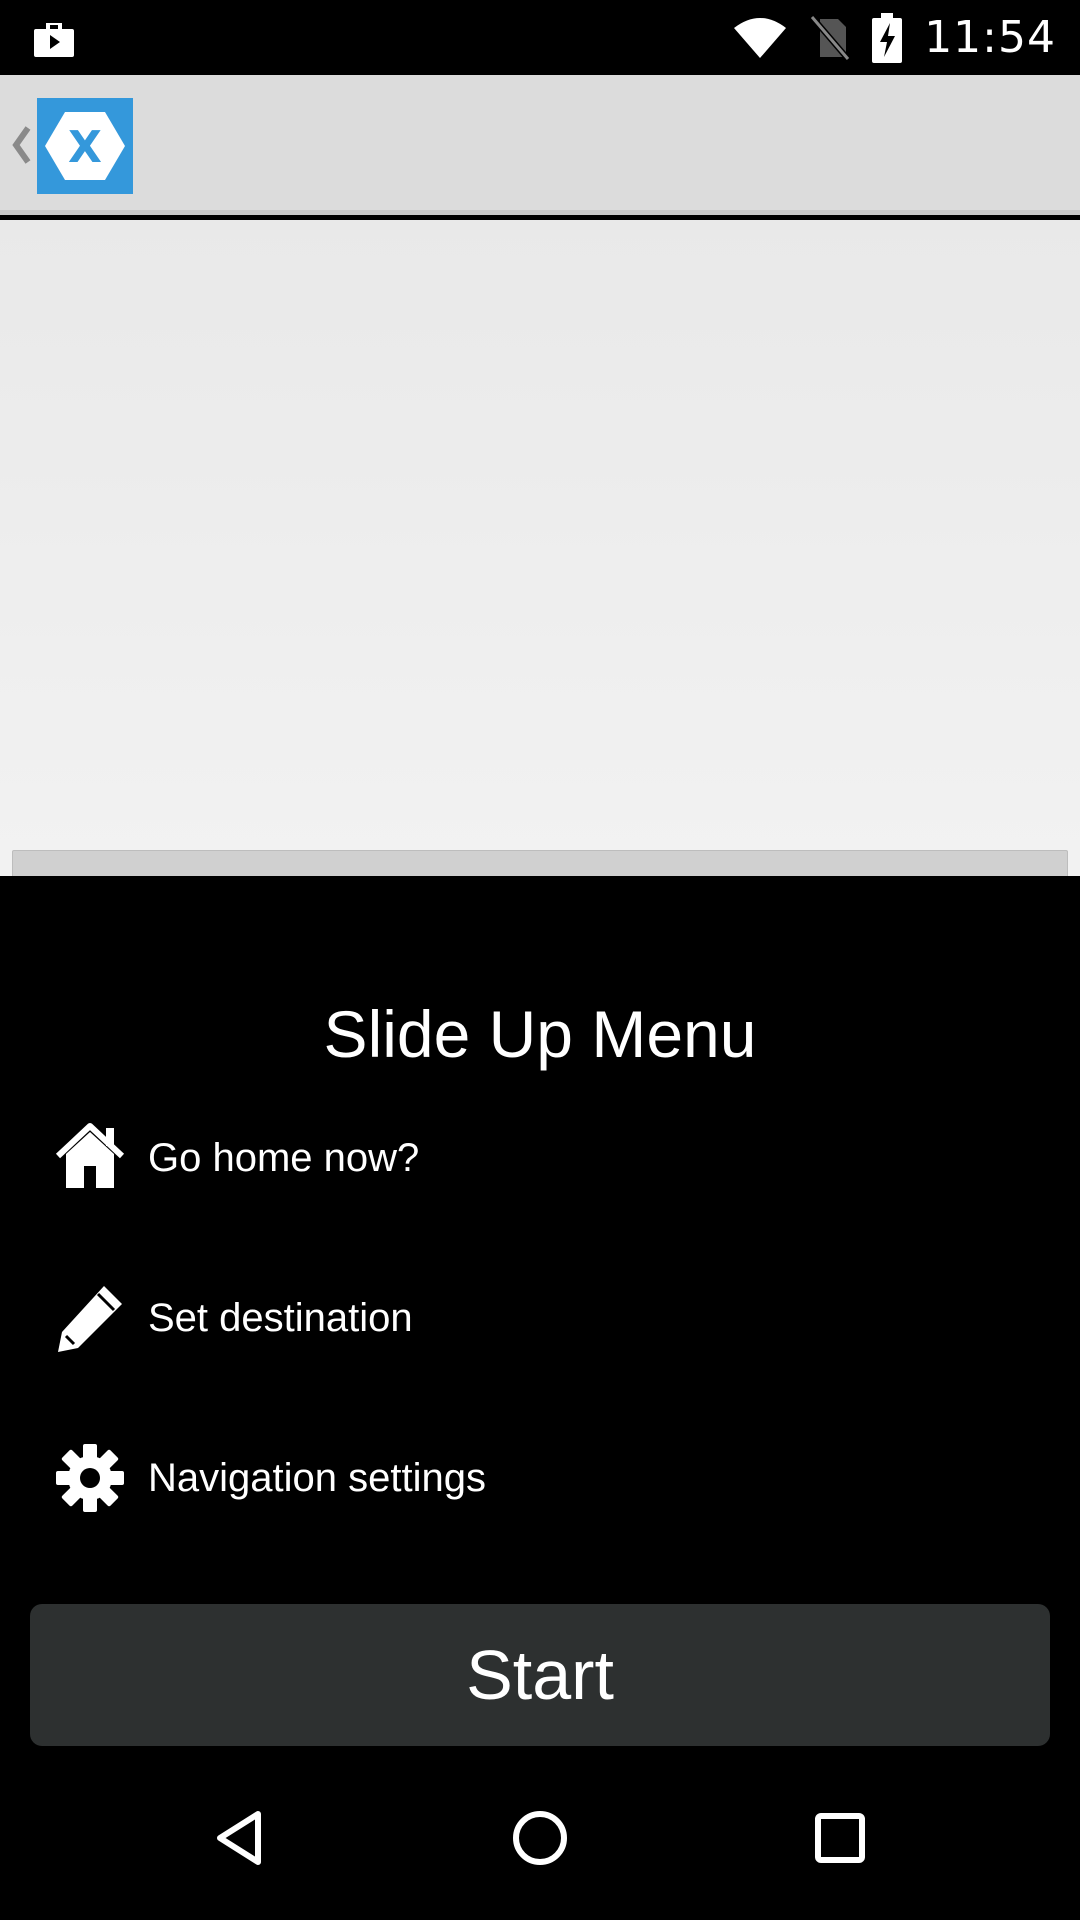 This screenshot has height=1920, width=1080. I want to click on system-nav-bar, so click(540, 1838).